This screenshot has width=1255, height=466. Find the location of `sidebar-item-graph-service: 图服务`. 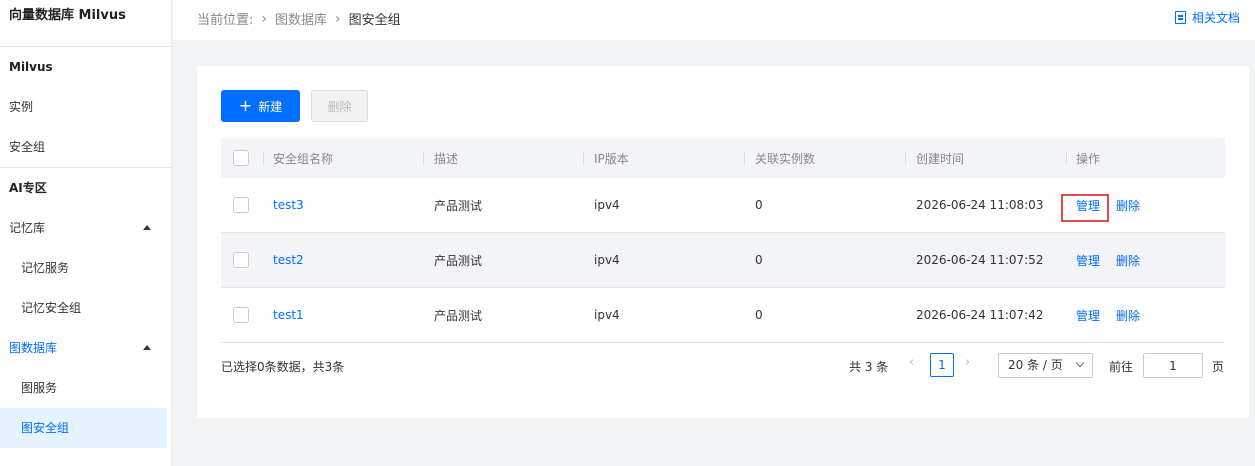

sidebar-item-graph-service: 图服务 is located at coordinates (85, 388).